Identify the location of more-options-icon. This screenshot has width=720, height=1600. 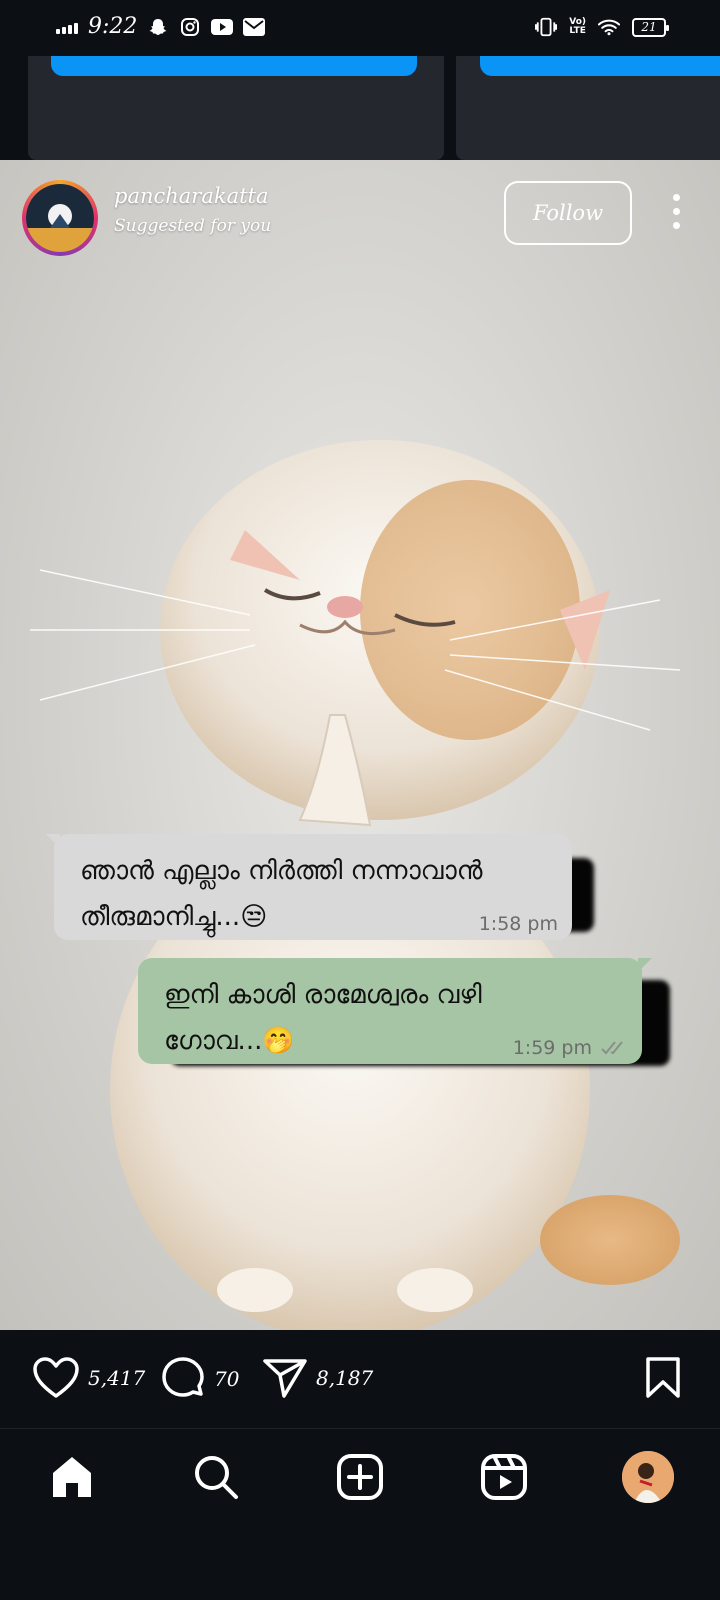
(676, 214).